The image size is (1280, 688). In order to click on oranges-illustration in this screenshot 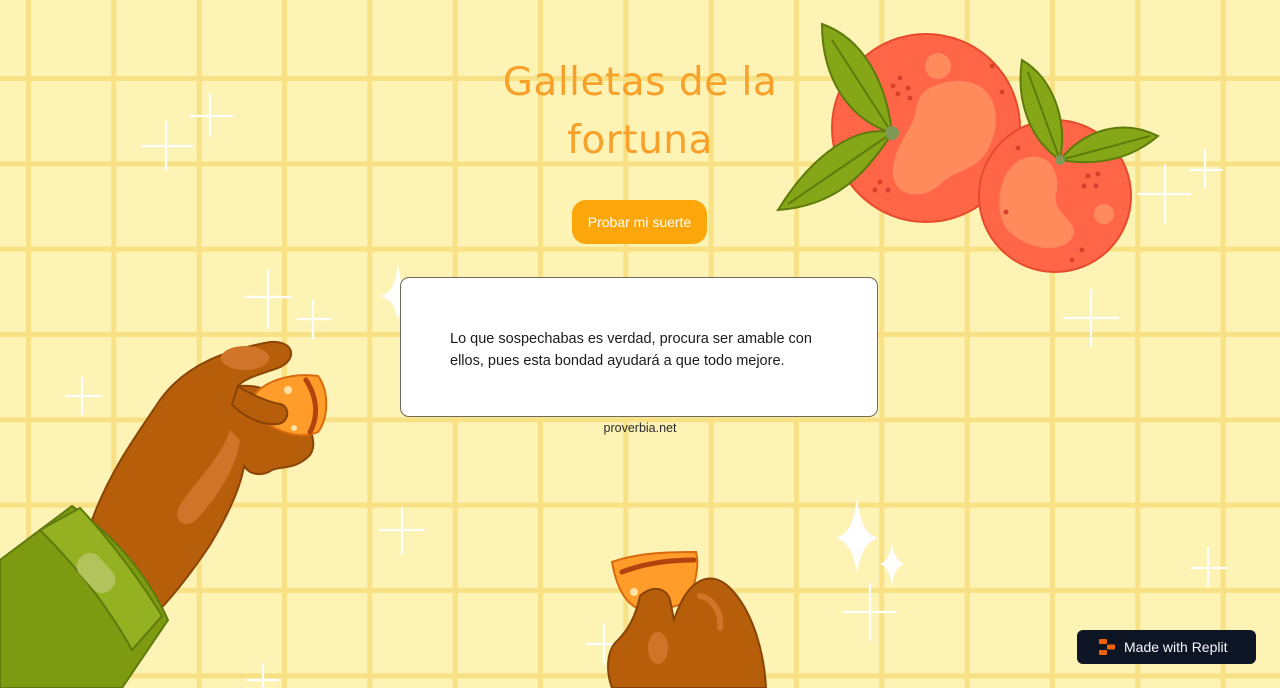, I will do `click(968, 147)`.